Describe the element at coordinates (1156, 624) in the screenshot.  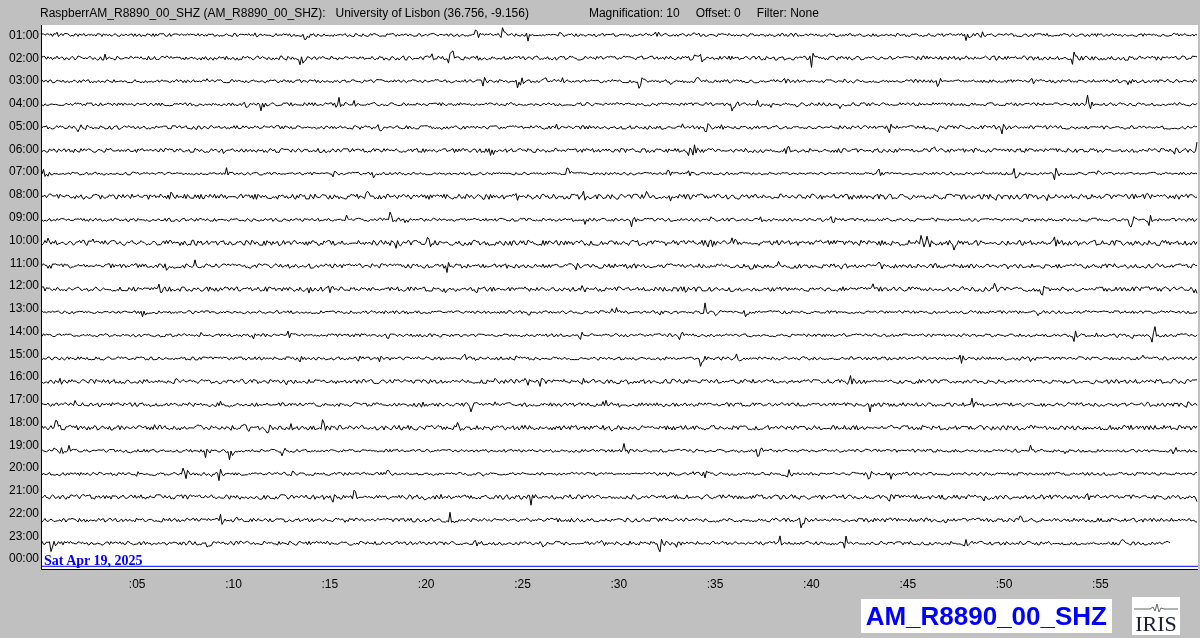
I see `logo-text: IRIS` at that location.